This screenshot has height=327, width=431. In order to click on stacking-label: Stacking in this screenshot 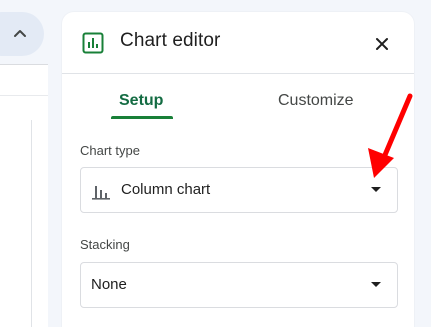, I will do `click(105, 244)`.